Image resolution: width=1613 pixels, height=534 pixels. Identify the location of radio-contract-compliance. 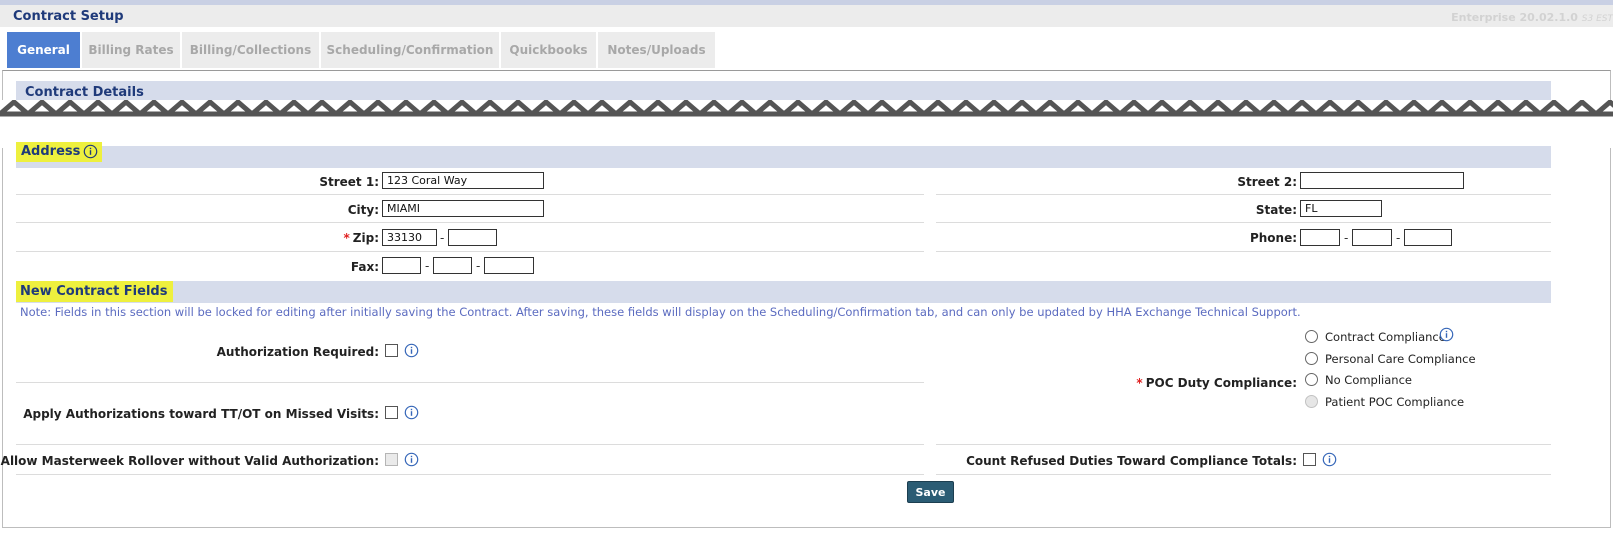
(1311, 336).